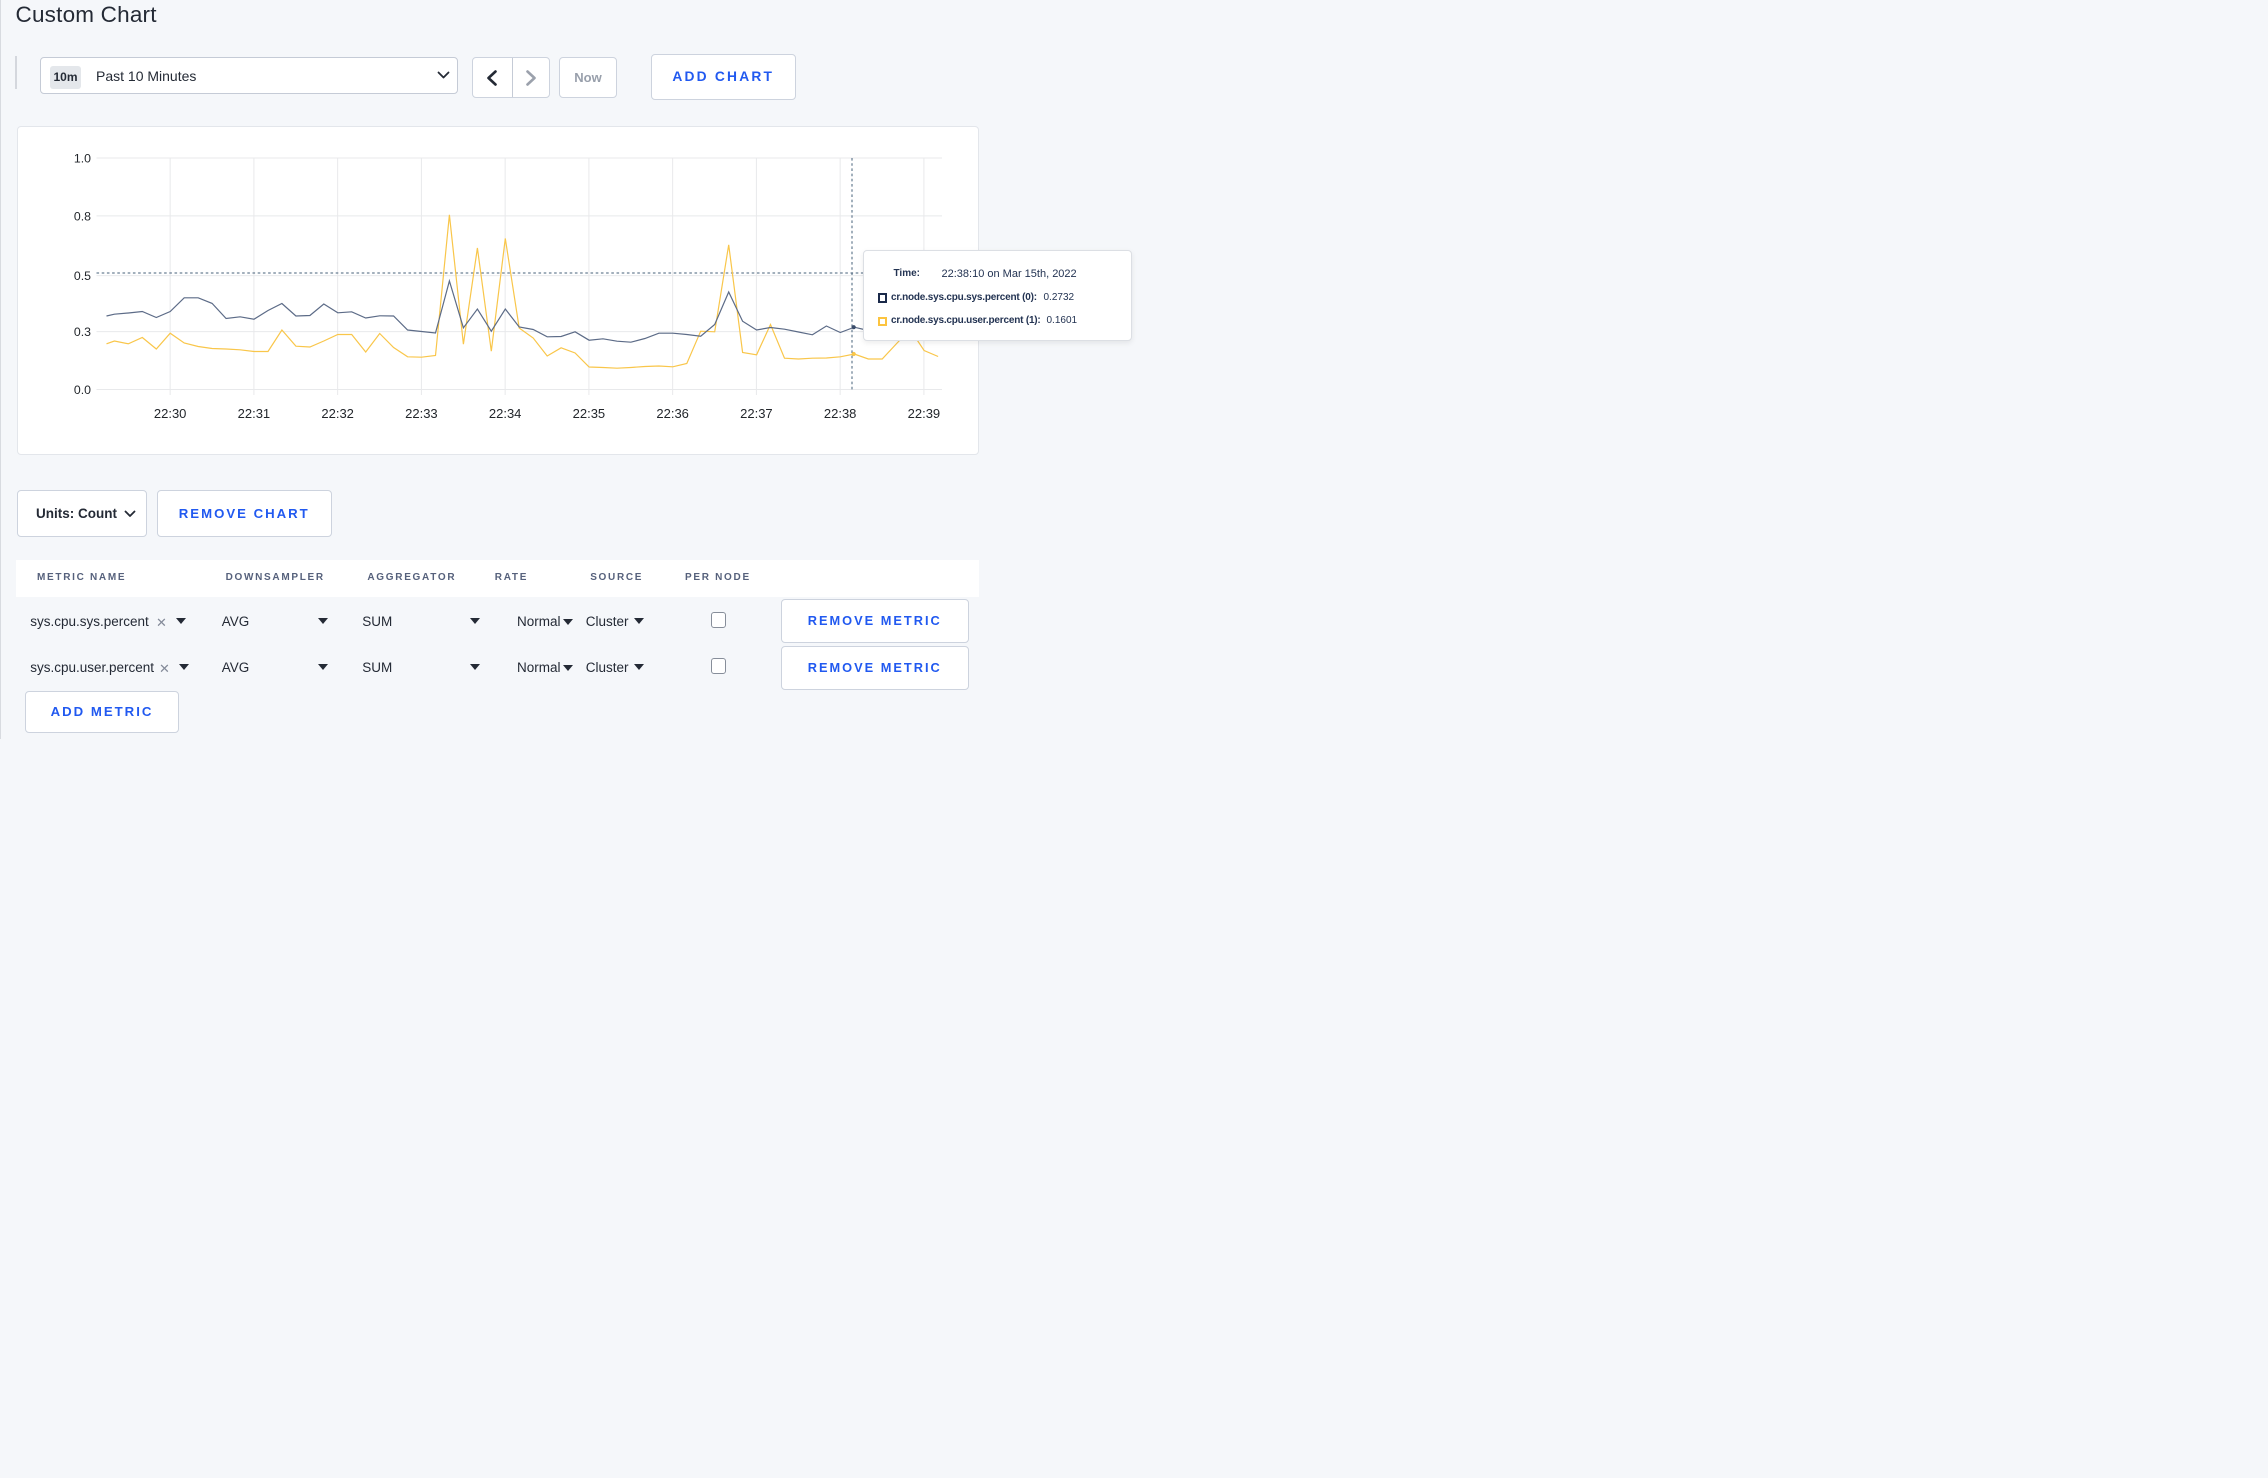  What do you see at coordinates (672, 413) in the screenshot?
I see `svg-text: 22:36` at bounding box center [672, 413].